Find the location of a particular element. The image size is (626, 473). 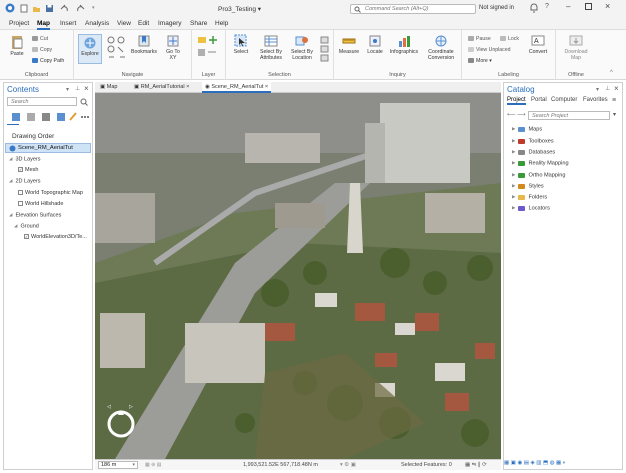

forward-arrow-icon: ⟶ is located at coordinates (521, 114).